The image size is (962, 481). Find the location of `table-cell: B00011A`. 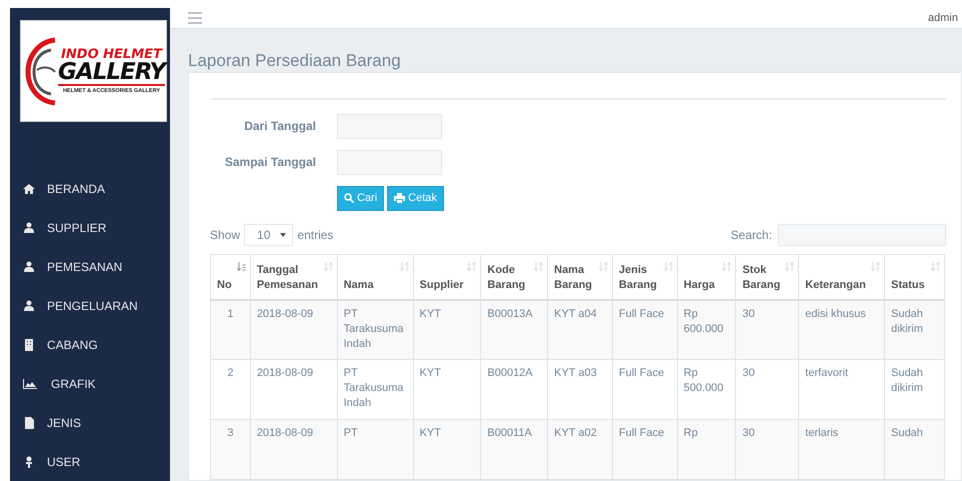

table-cell: B00011A is located at coordinates (514, 450).